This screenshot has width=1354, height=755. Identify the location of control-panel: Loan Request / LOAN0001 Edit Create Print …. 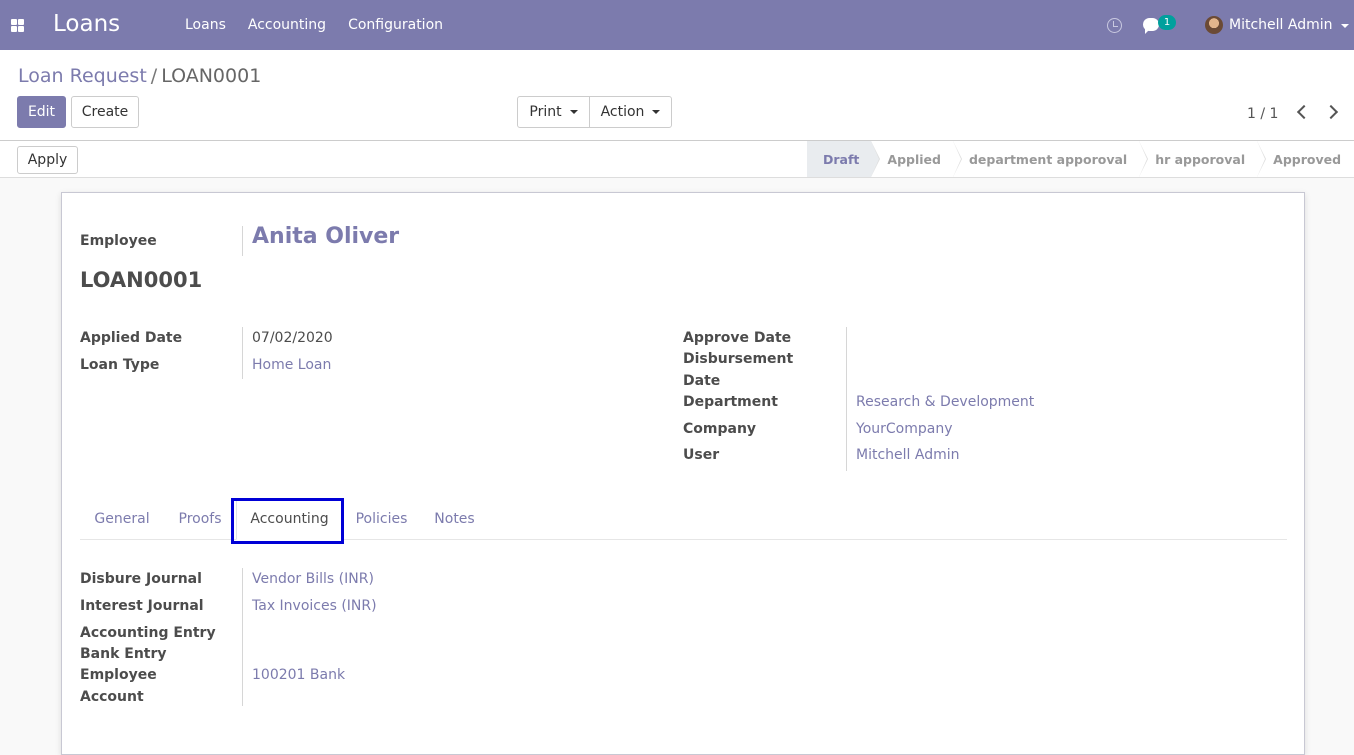
(677, 95).